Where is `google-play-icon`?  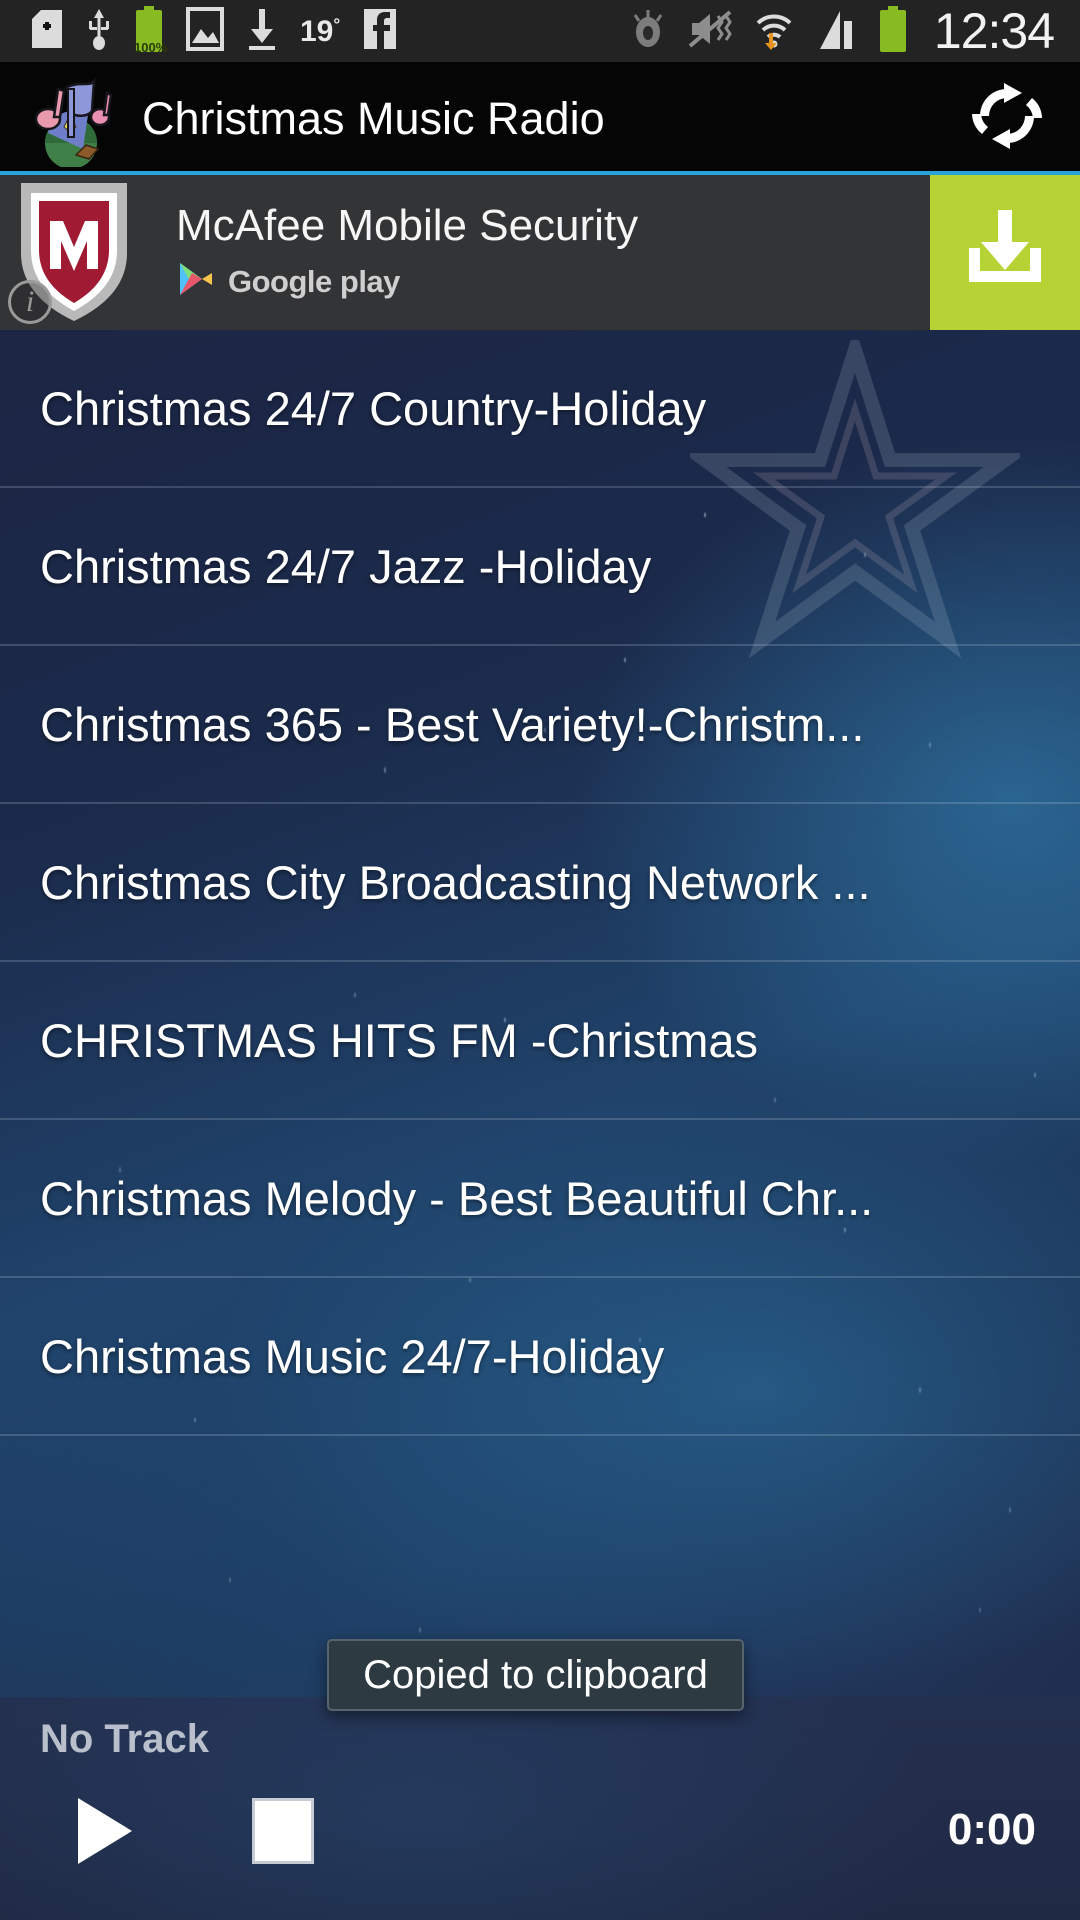
google-play-icon is located at coordinates (196, 281).